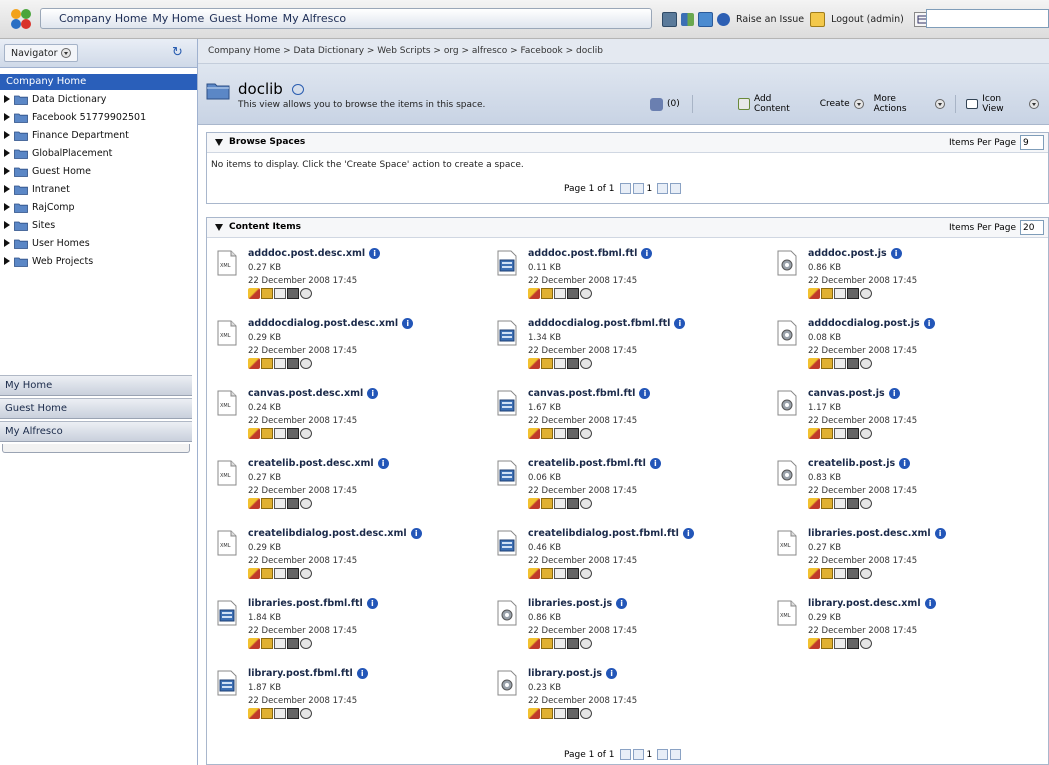 The width and height of the screenshot is (1049, 765). I want to click on content-item-name: libraries.post.js i, so click(578, 603).